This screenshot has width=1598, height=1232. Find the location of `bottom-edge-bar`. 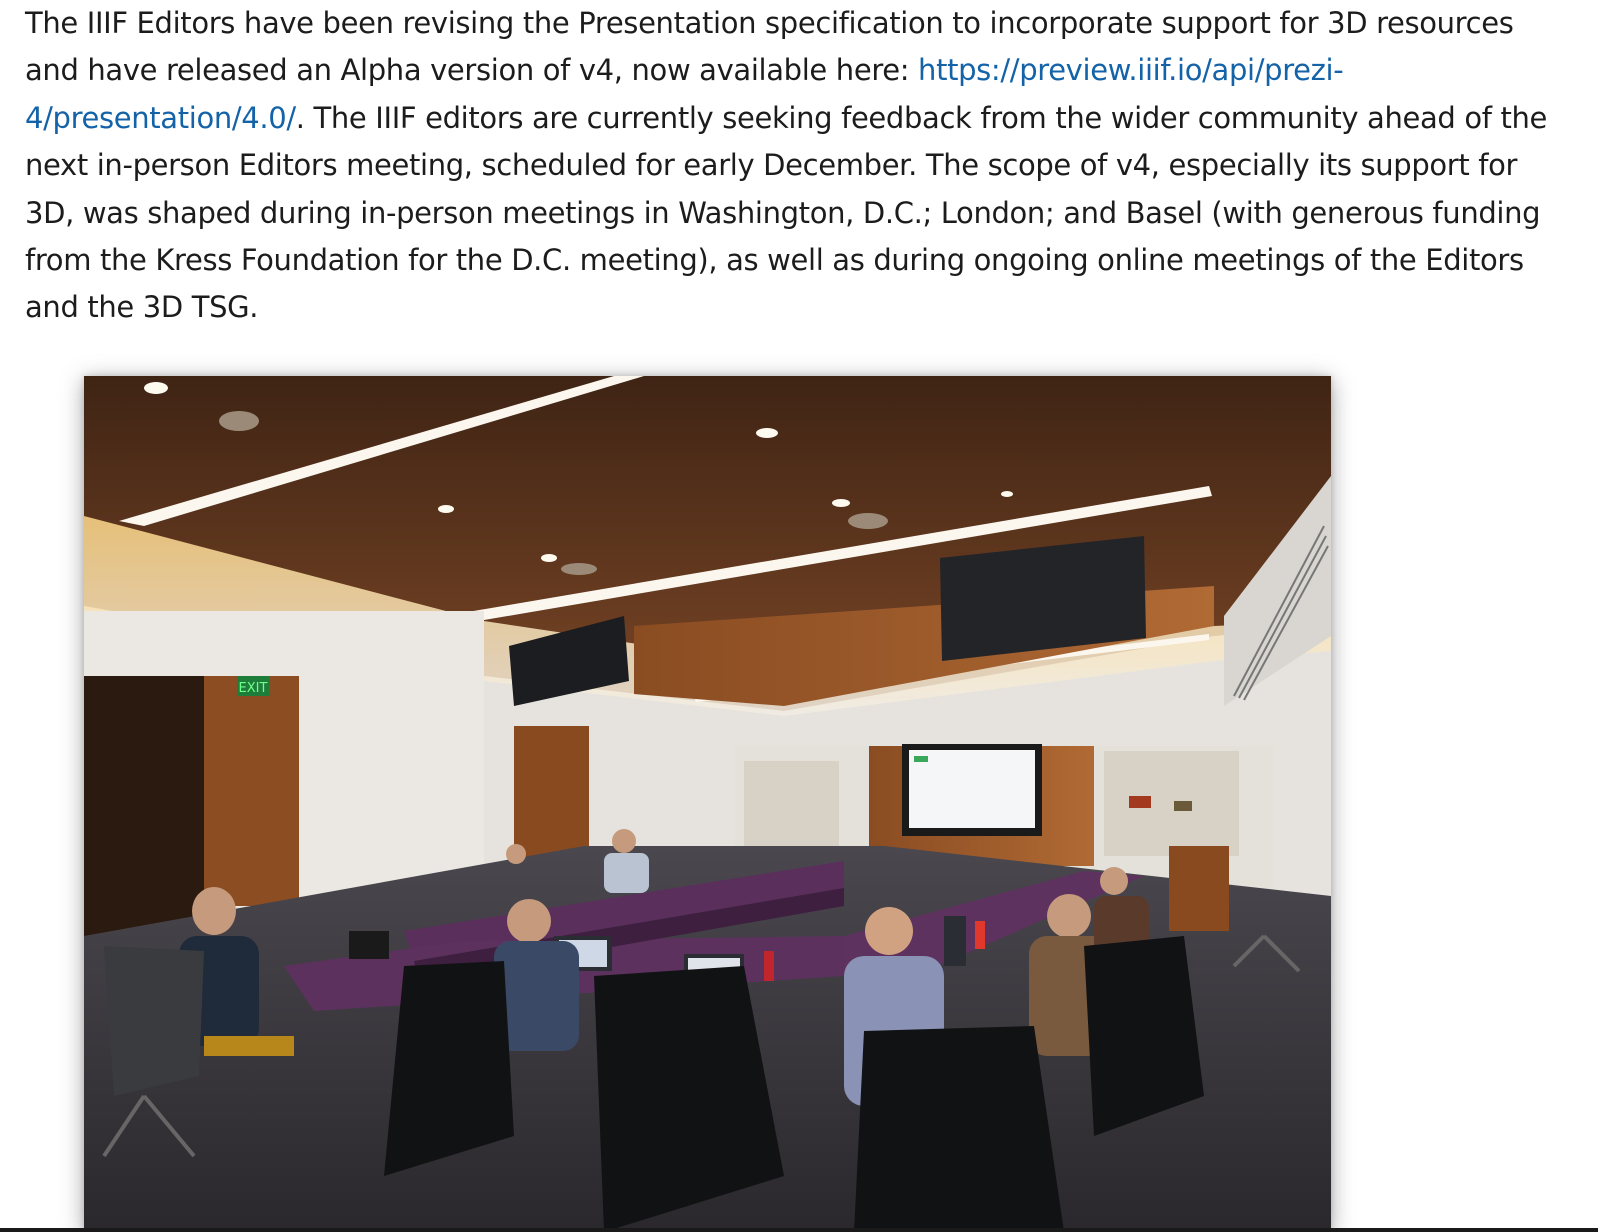

bottom-edge-bar is located at coordinates (799, 1230).